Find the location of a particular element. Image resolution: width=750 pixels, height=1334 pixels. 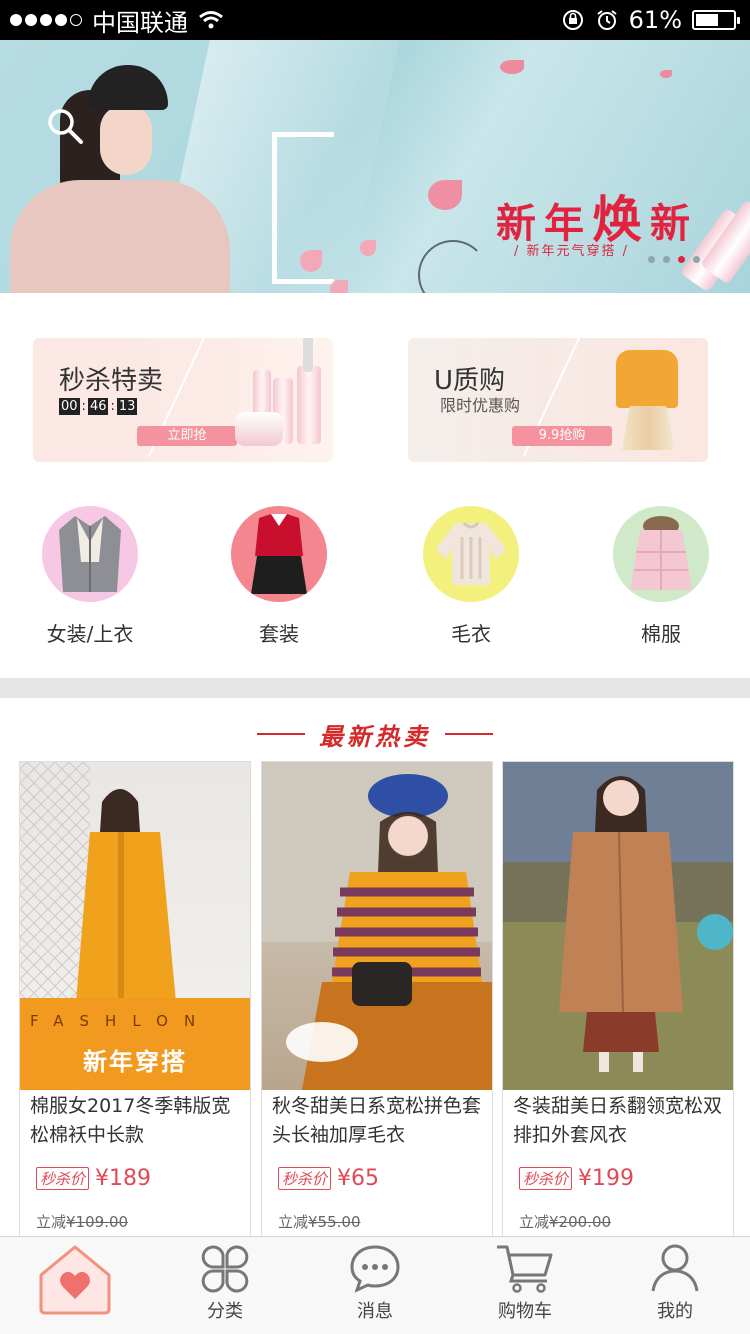

status-bar: 中国联通 61% is located at coordinates (375, 20).